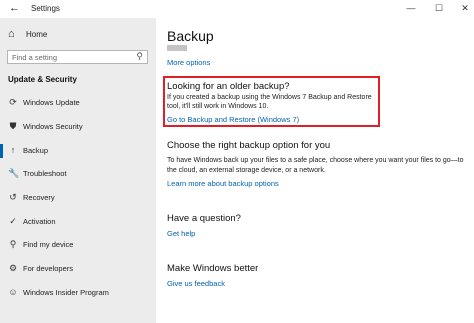 This screenshot has width=474, height=323. I want to click on home-icon: ⌂, so click(11, 34).